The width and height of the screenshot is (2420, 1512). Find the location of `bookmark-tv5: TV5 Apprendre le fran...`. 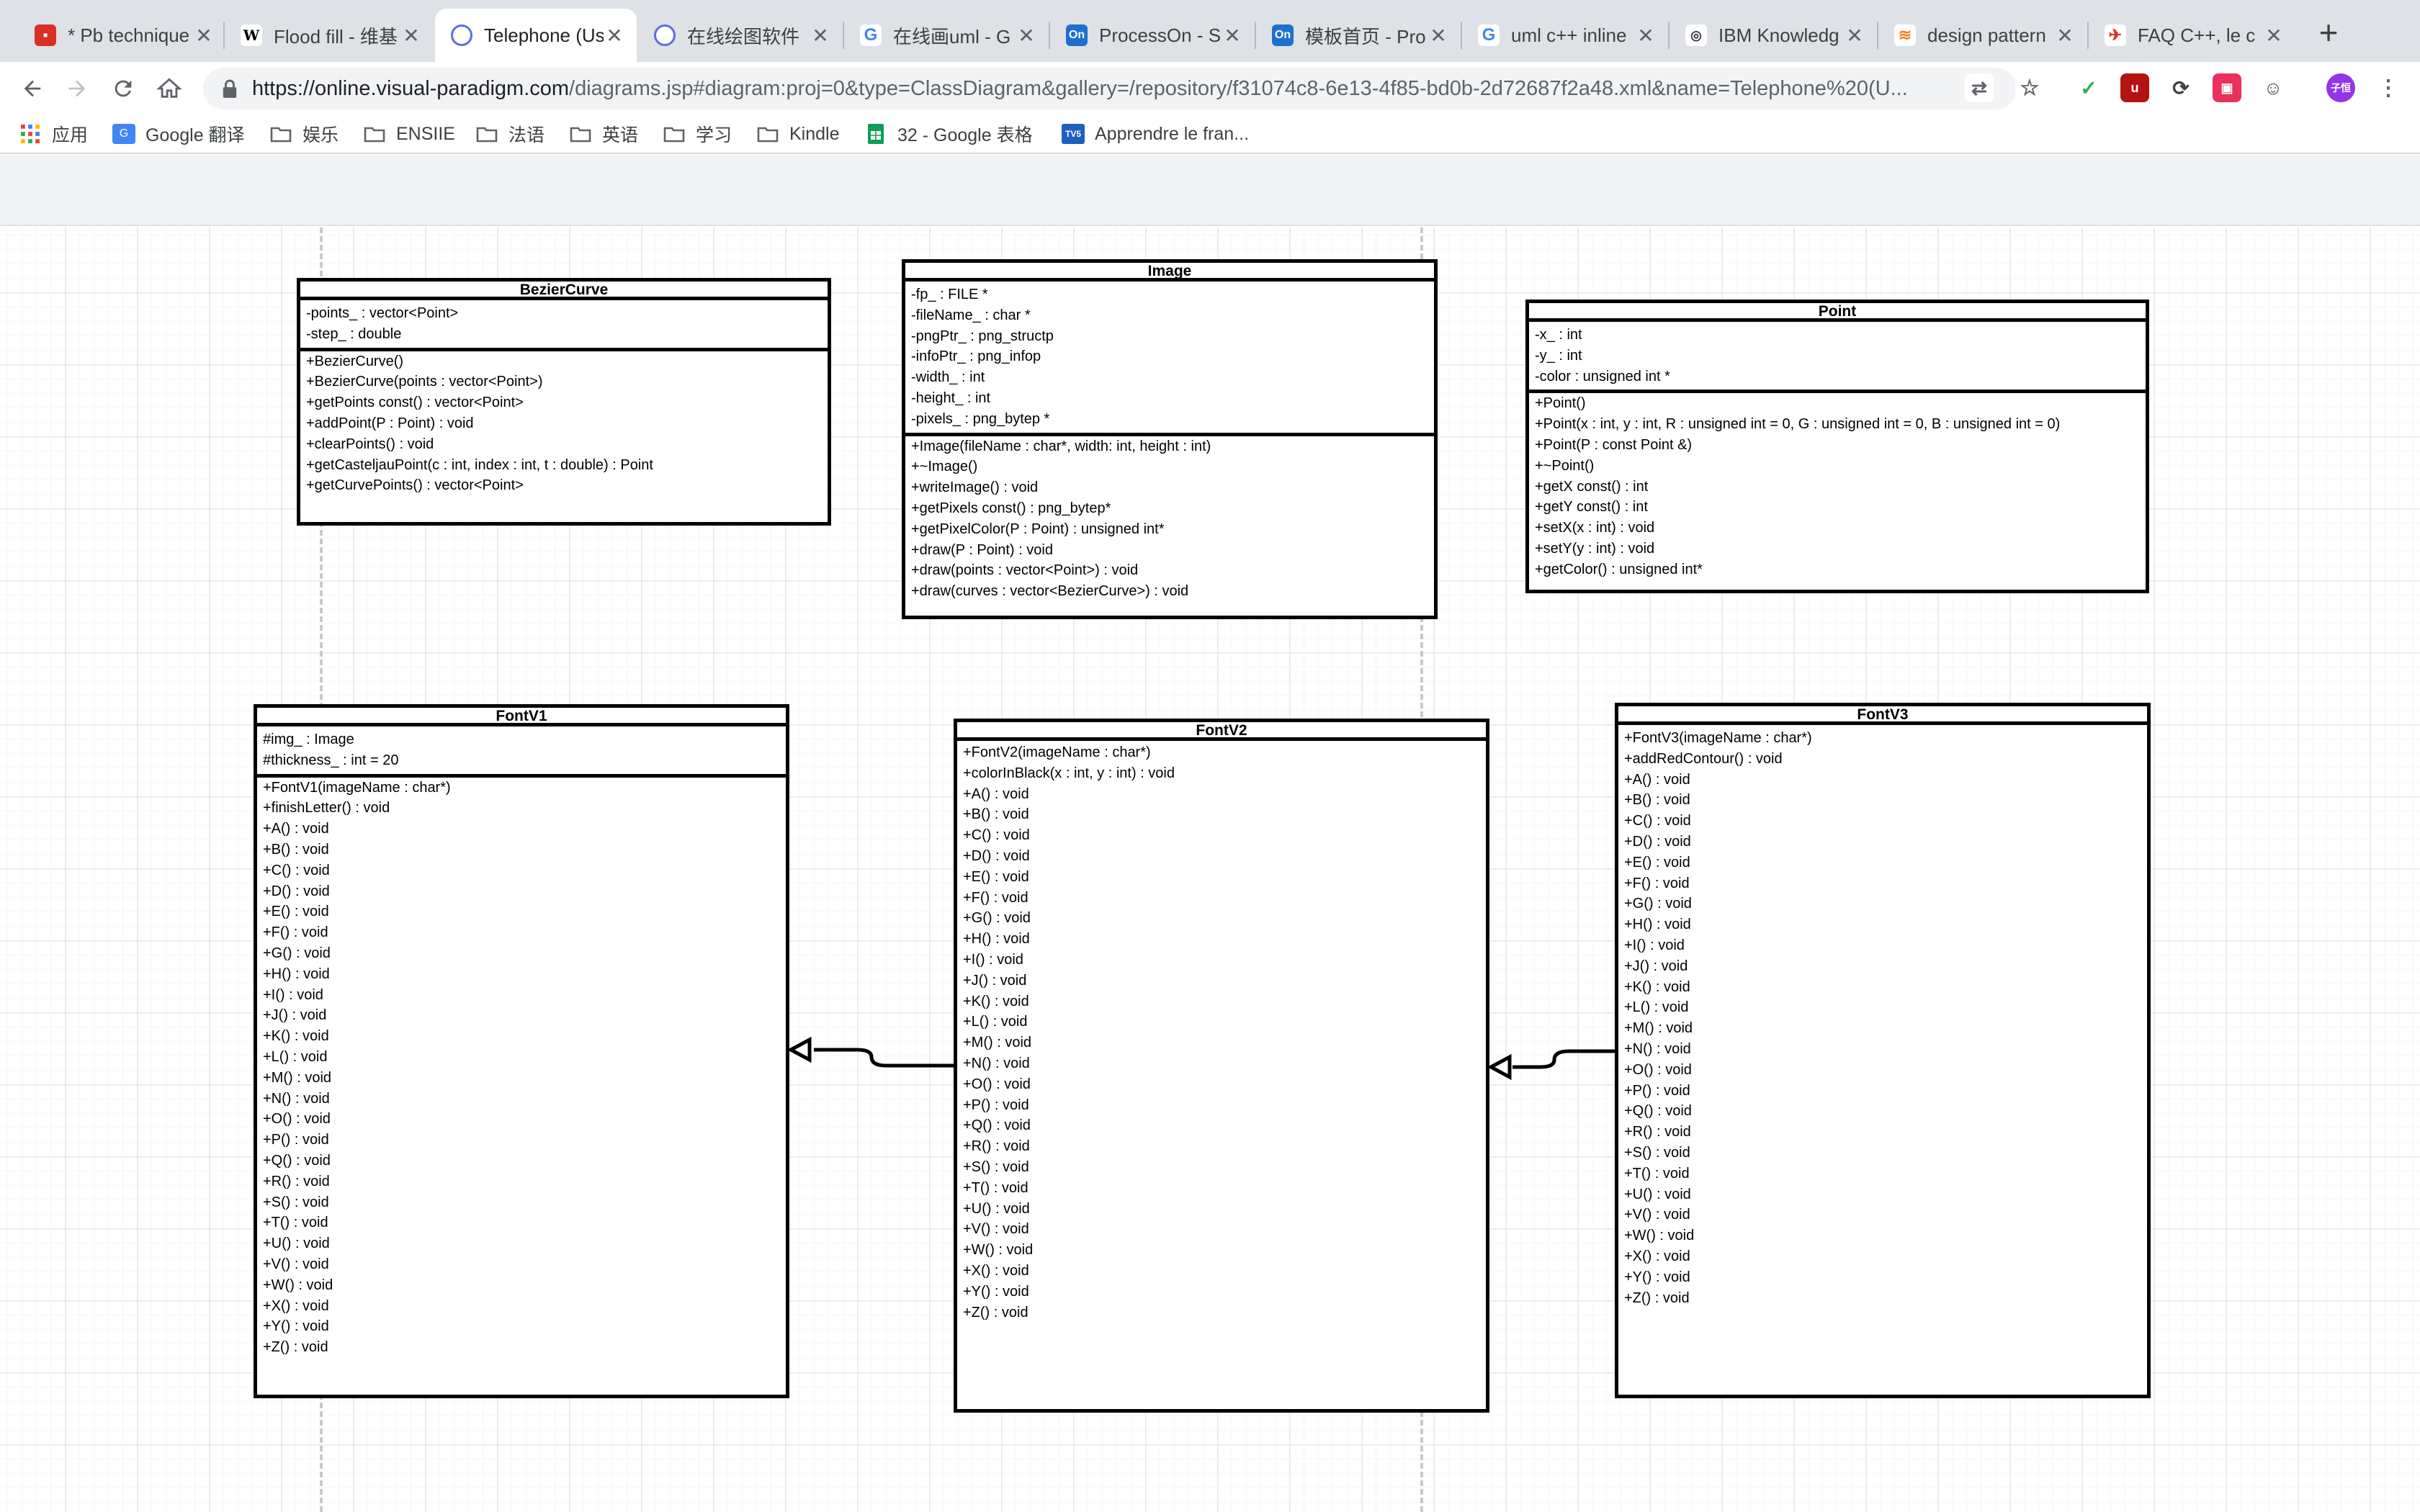

bookmark-tv5: TV5 Apprendre le fran... is located at coordinates (1155, 134).